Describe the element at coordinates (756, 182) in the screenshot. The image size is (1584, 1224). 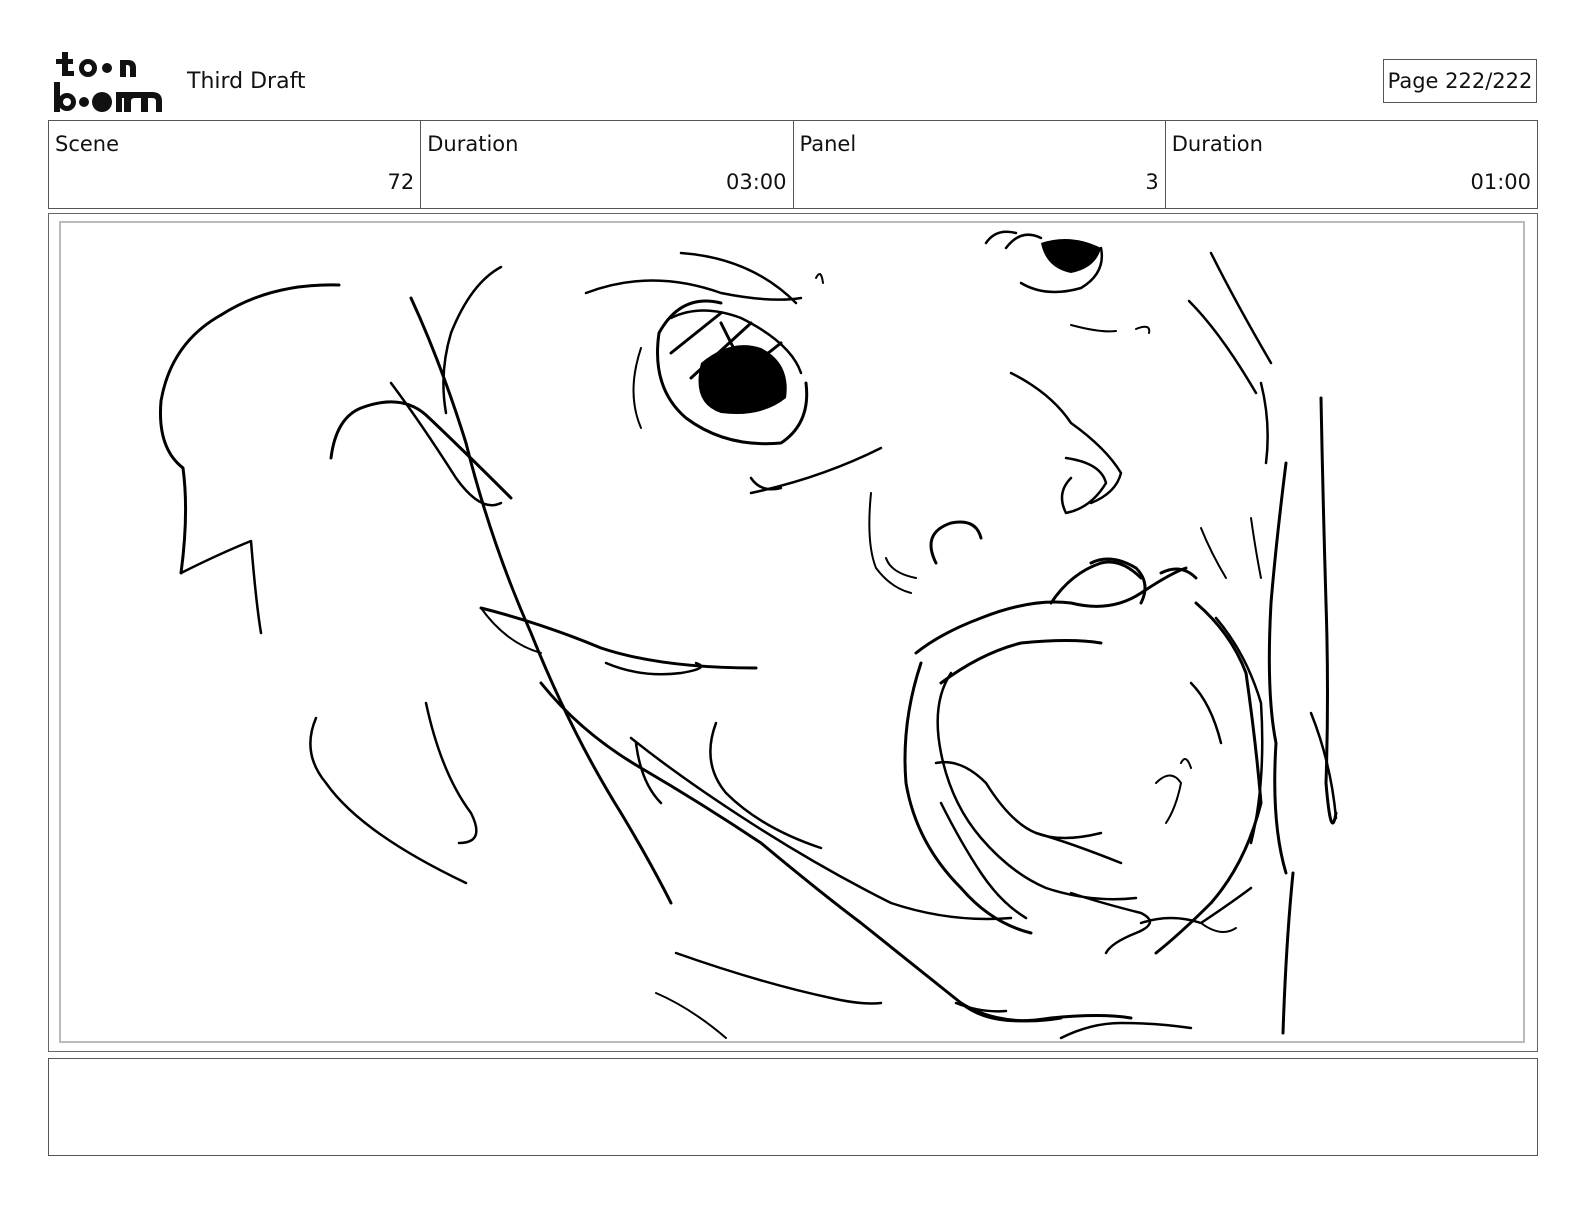
I see `scene-duration-value: 03:00` at that location.